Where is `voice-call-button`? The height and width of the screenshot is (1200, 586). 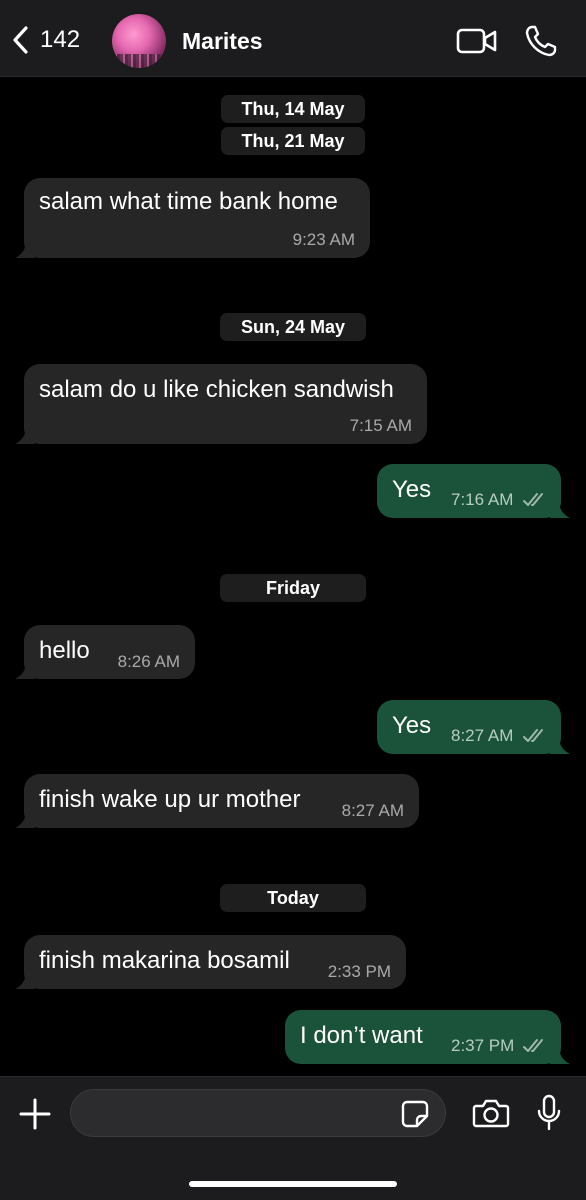
voice-call-button is located at coordinates (541, 43).